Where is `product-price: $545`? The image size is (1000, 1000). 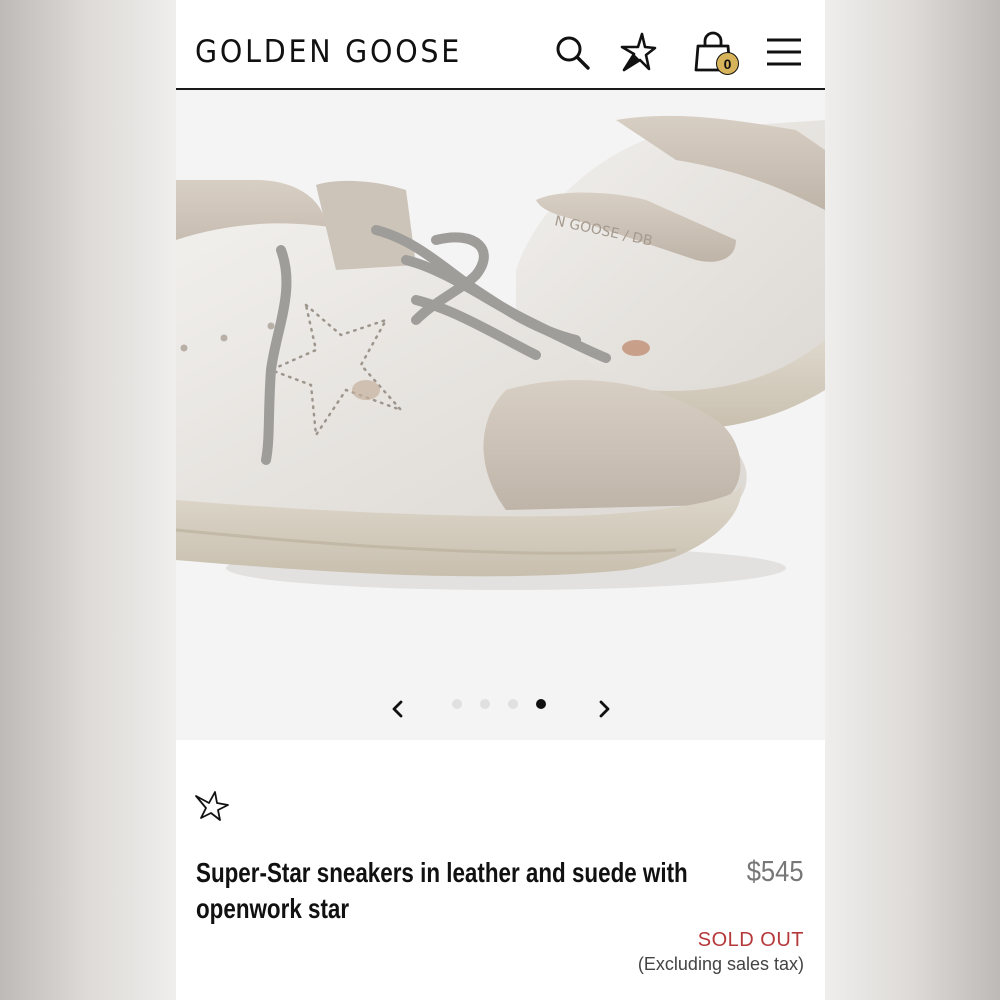 product-price: $545 is located at coordinates (775, 872).